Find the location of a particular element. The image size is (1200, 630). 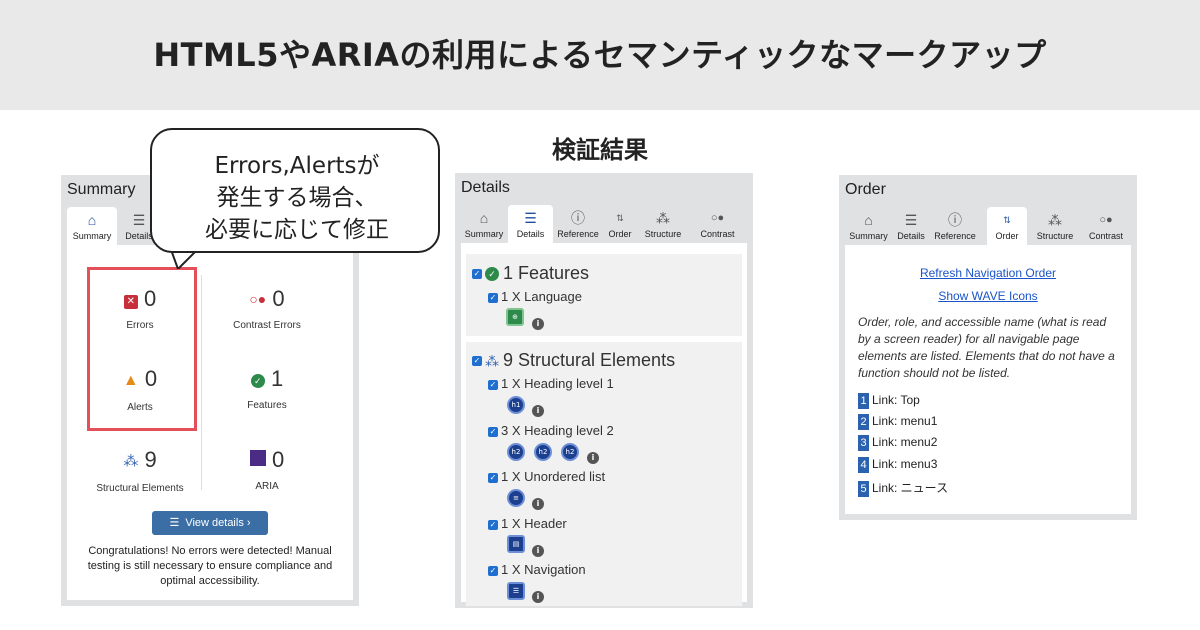

show-wave-icons-link: Show WAVE Icons is located at coordinates (988, 296).